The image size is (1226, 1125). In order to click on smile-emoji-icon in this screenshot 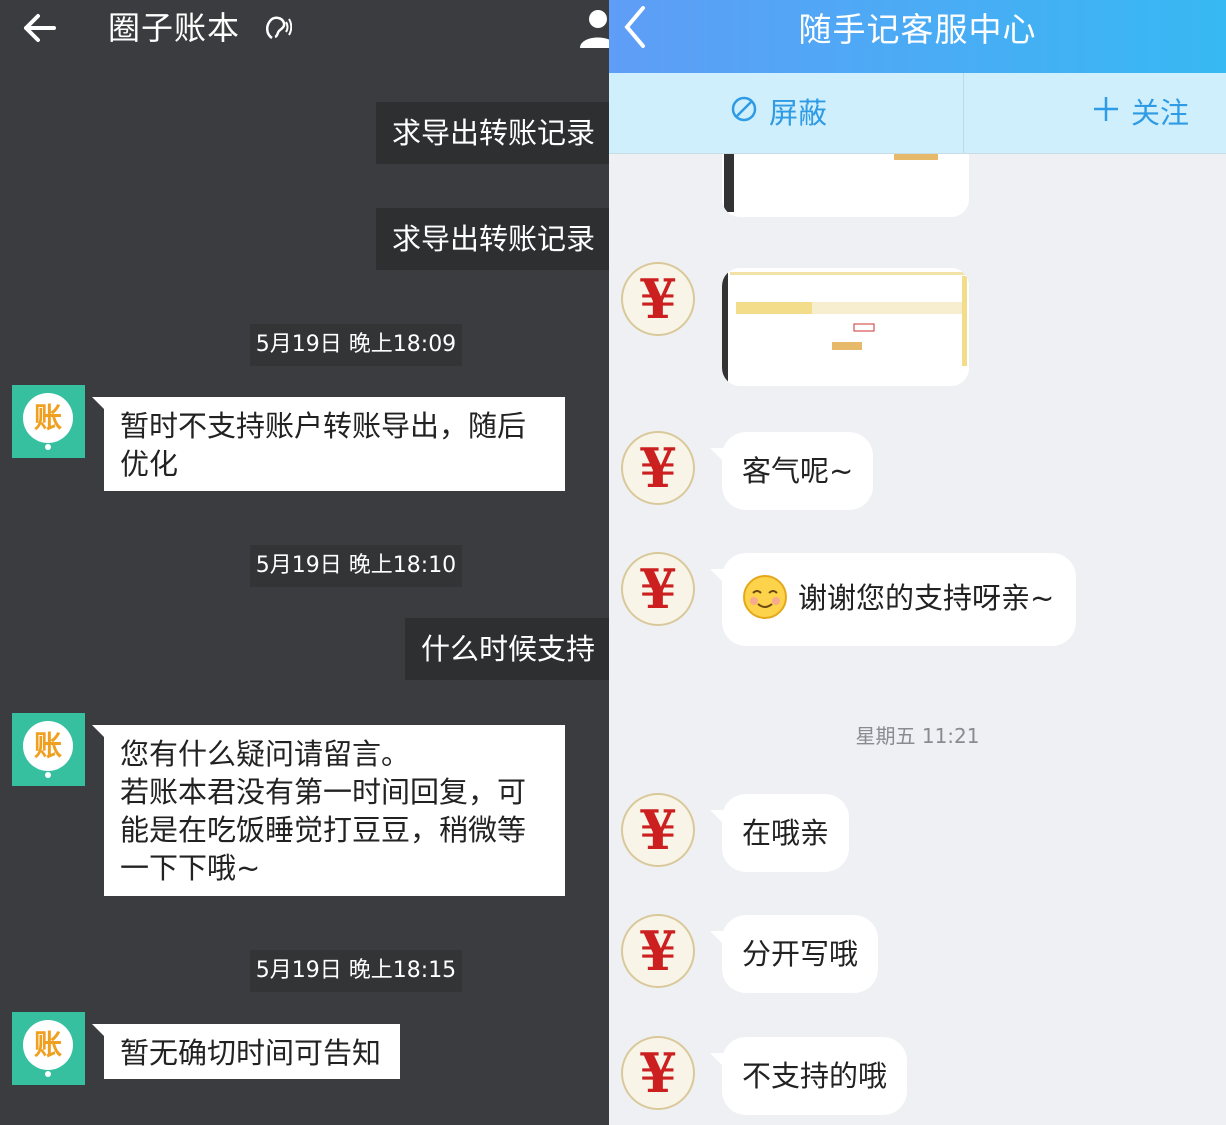, I will do `click(765, 597)`.